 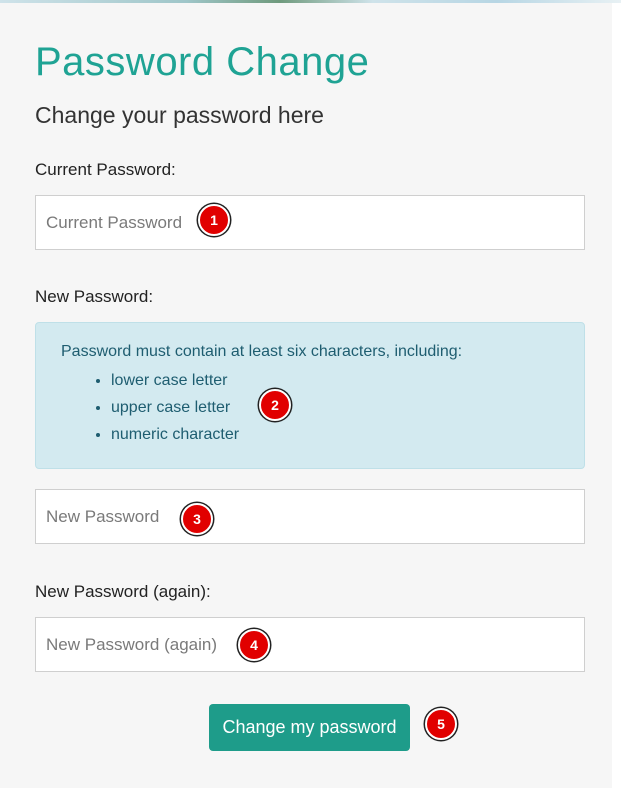 What do you see at coordinates (105, 169) in the screenshot?
I see `current-password-label: Current Password:` at bounding box center [105, 169].